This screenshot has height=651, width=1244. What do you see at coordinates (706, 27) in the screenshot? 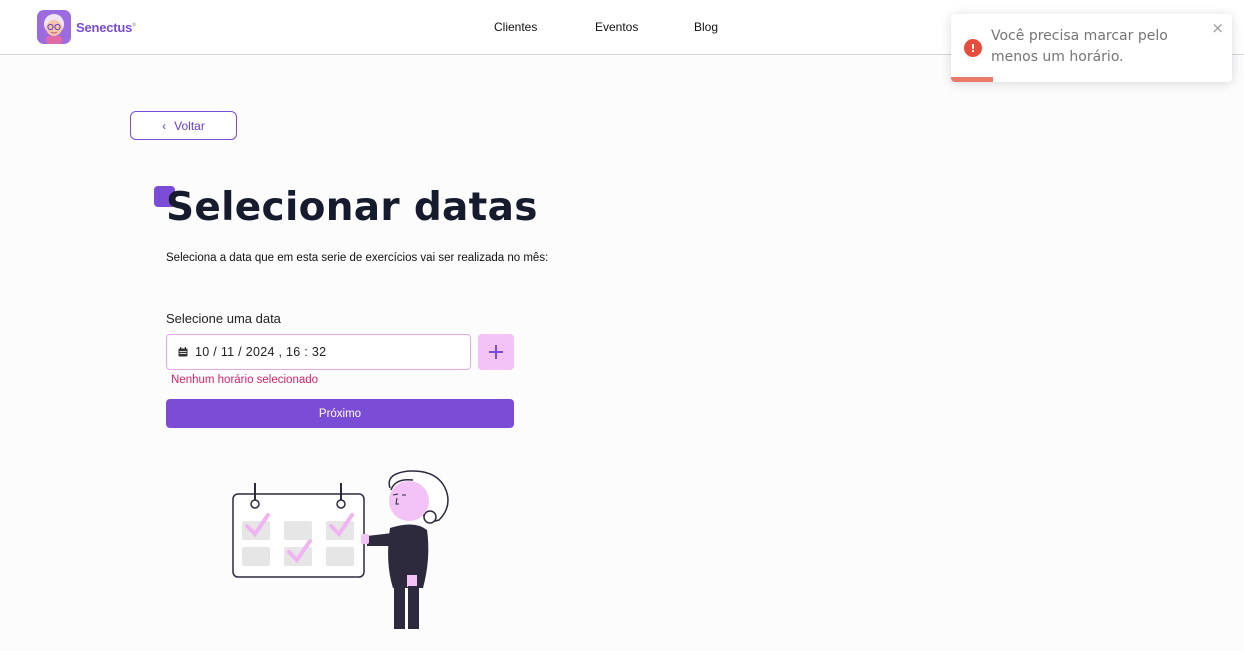
I see `nav-link-blog: Blog` at bounding box center [706, 27].